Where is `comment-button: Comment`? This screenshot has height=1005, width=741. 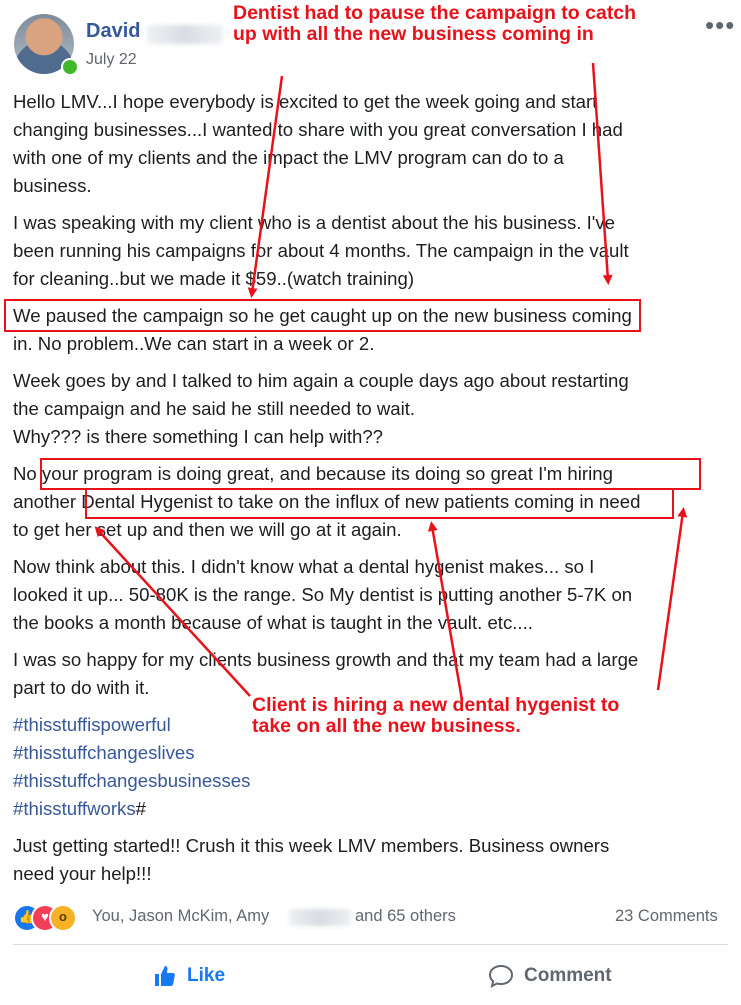 comment-button: Comment is located at coordinates (550, 976).